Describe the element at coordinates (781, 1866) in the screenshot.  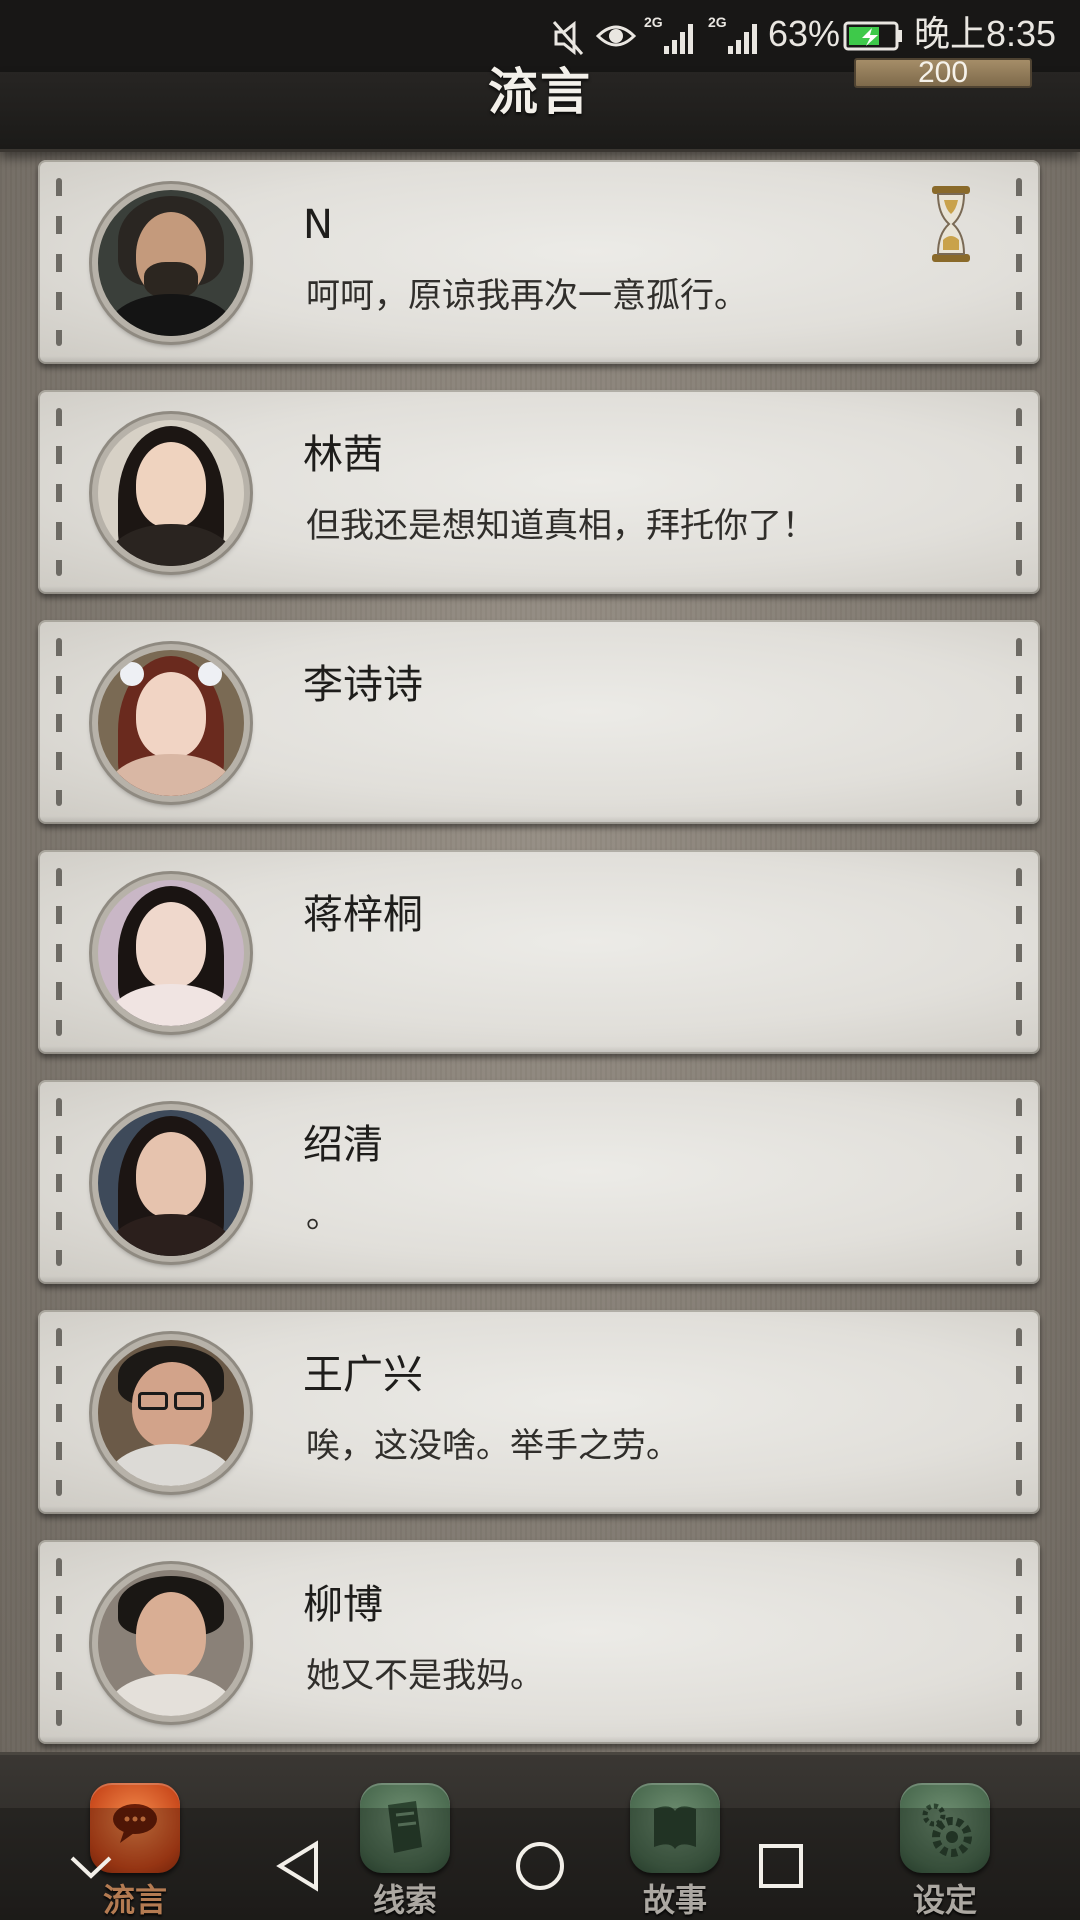
I see `recents-square-icon` at that location.